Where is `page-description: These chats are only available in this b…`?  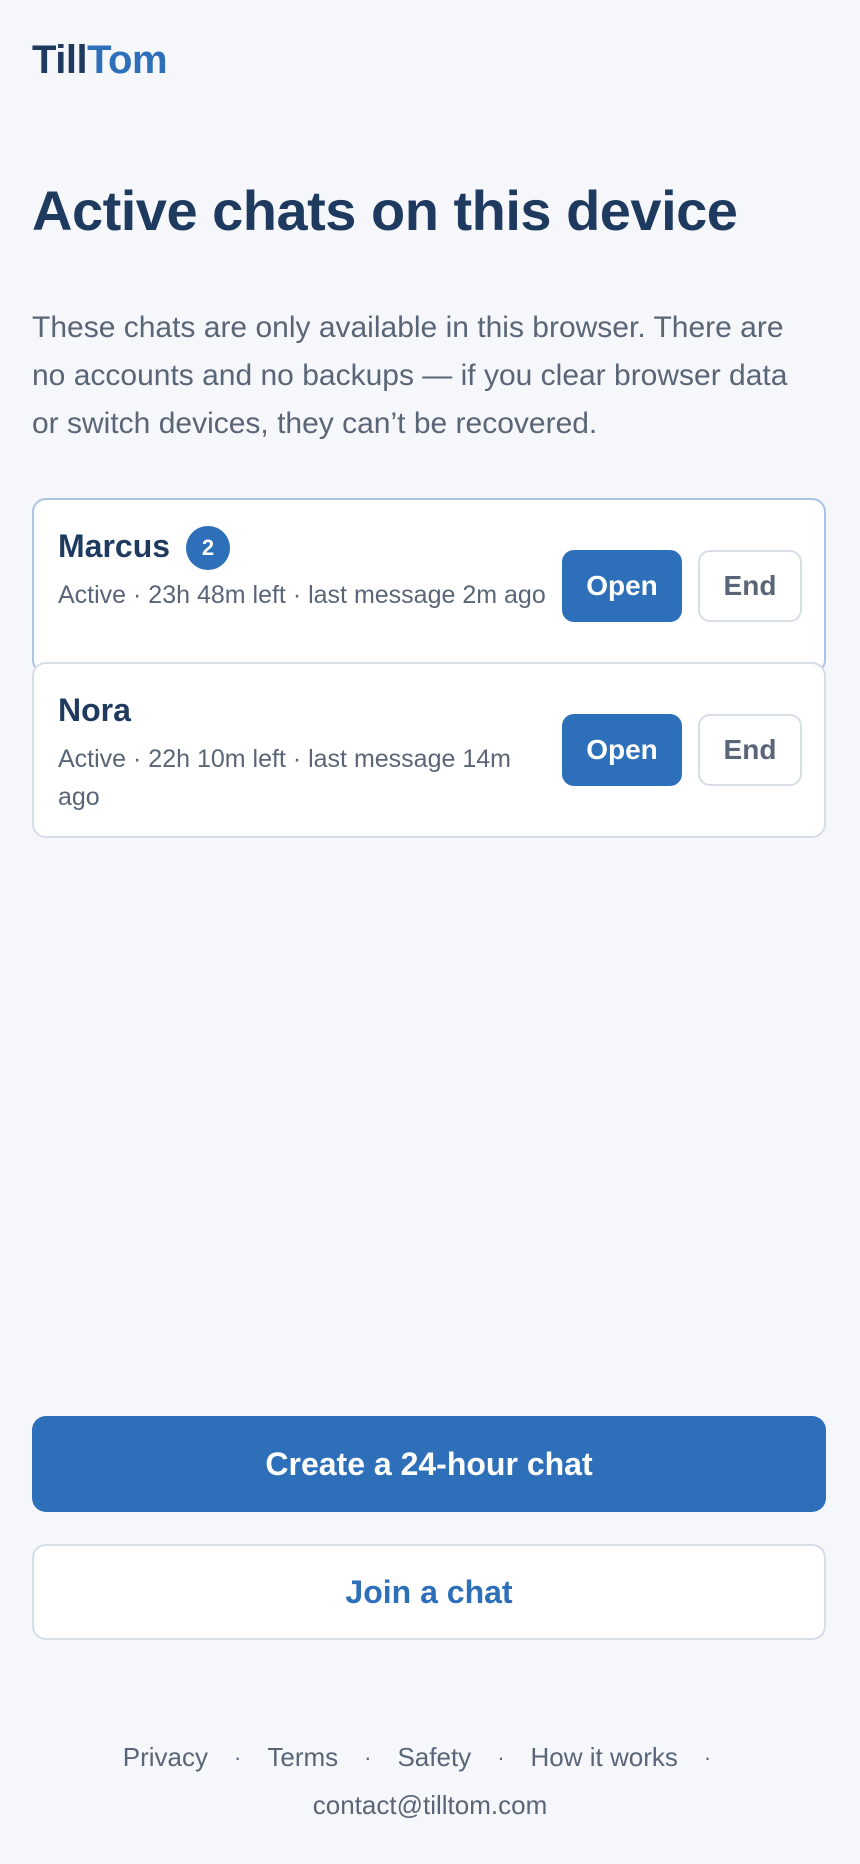 page-description: These chats are only available in this b… is located at coordinates (410, 375).